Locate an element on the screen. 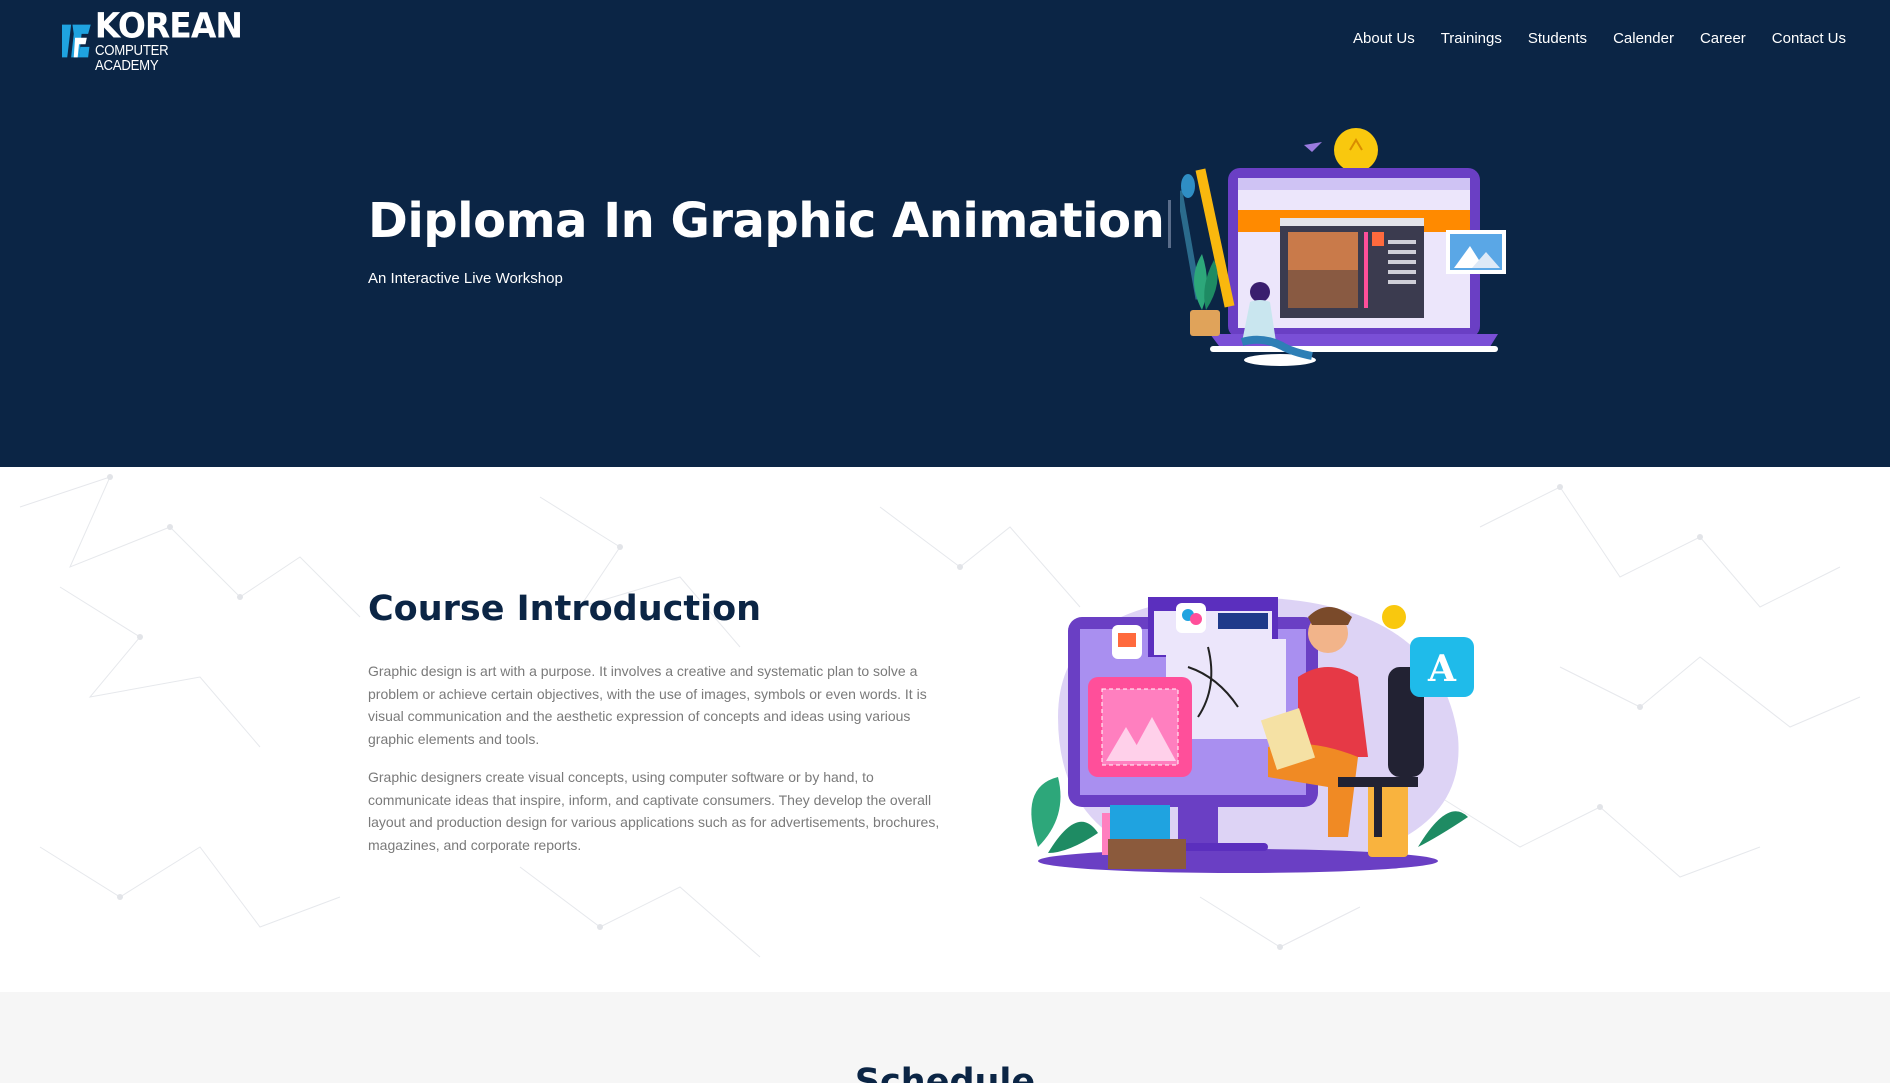 Image resolution: width=1890 pixels, height=1083 pixels. nav-calender: Calender is located at coordinates (1643, 38).